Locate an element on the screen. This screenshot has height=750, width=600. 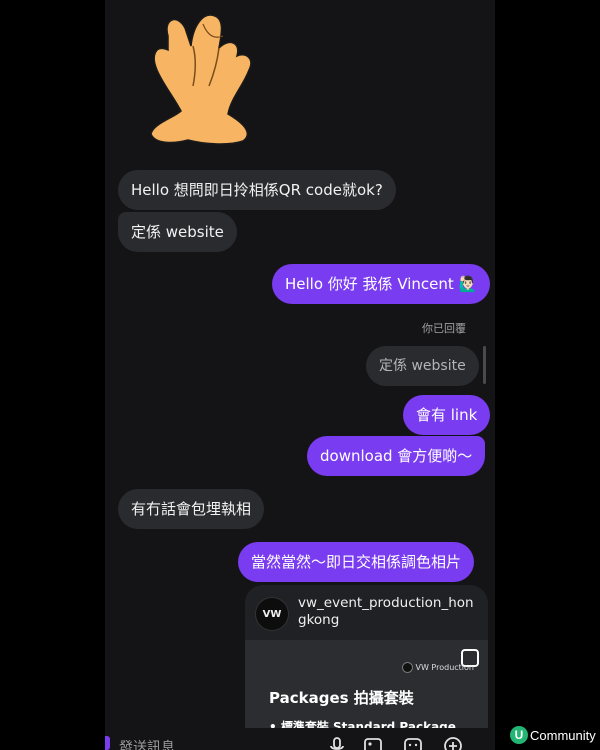
outgoing-message: Hello 你好 我係 Vincent 🙋🏻‍♂️ is located at coordinates (381, 284).